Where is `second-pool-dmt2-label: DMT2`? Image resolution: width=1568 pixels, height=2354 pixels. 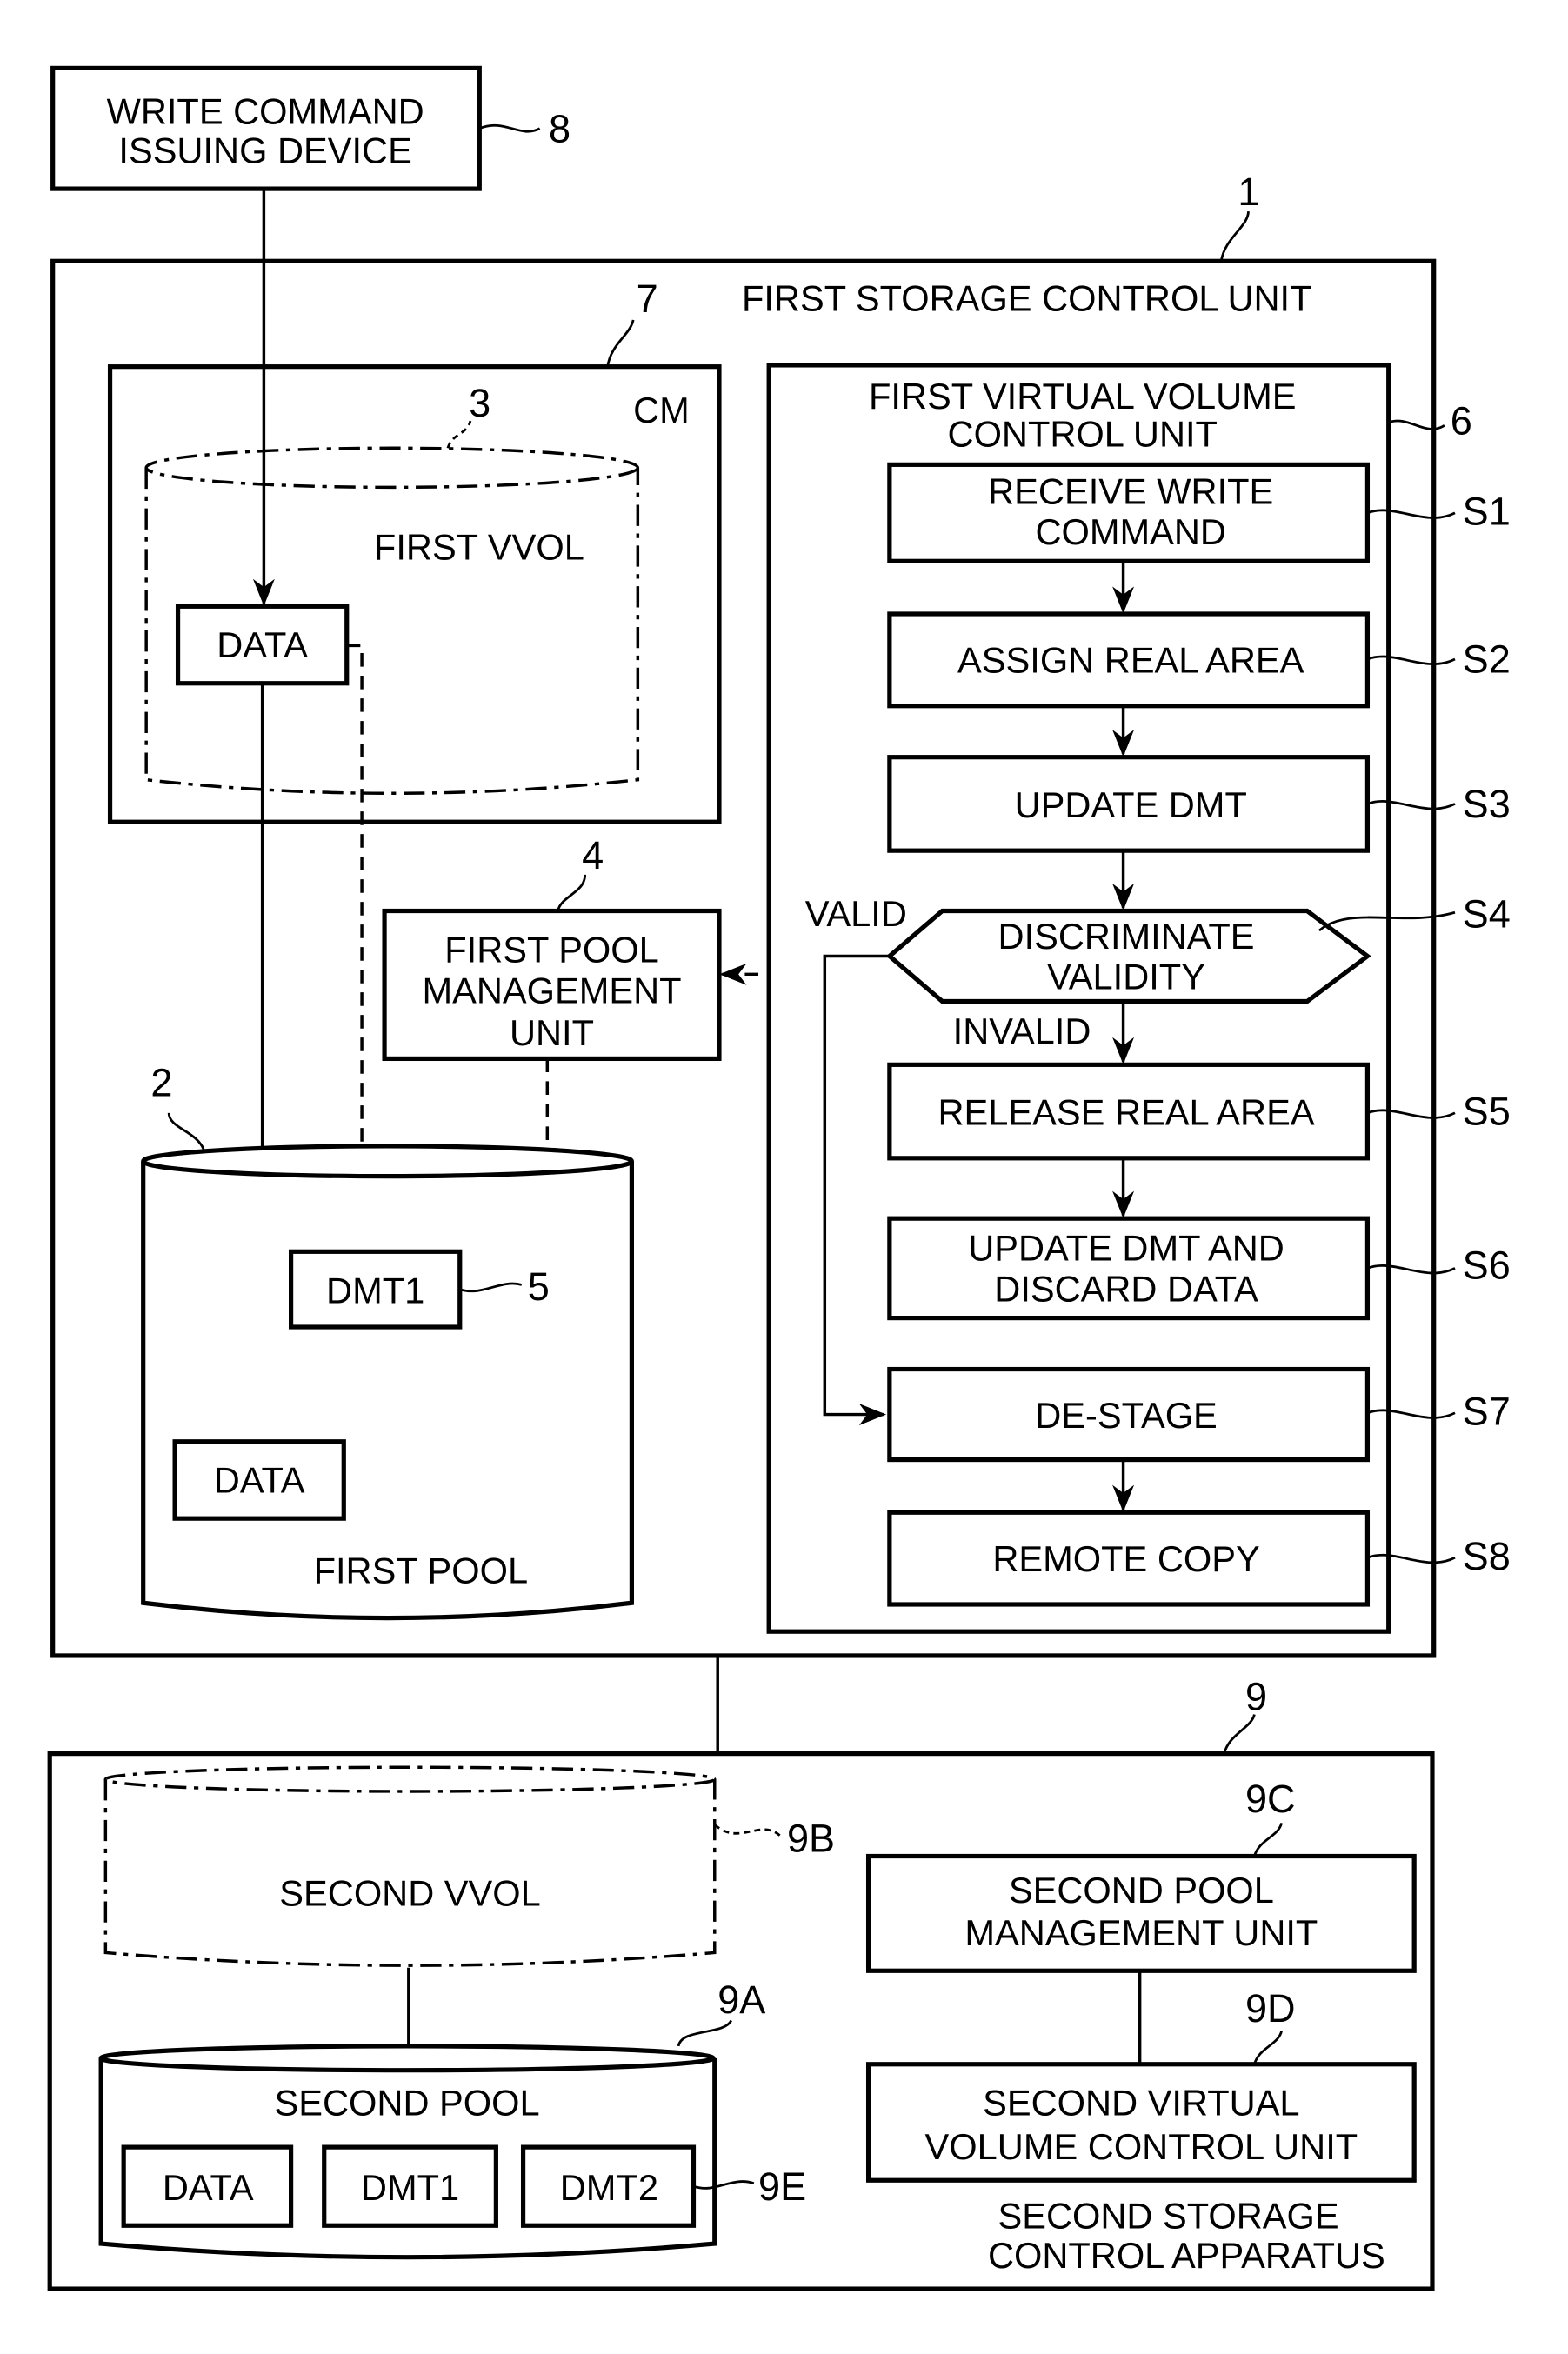
second-pool-dmt2-label: DMT2 is located at coordinates (609, 2187).